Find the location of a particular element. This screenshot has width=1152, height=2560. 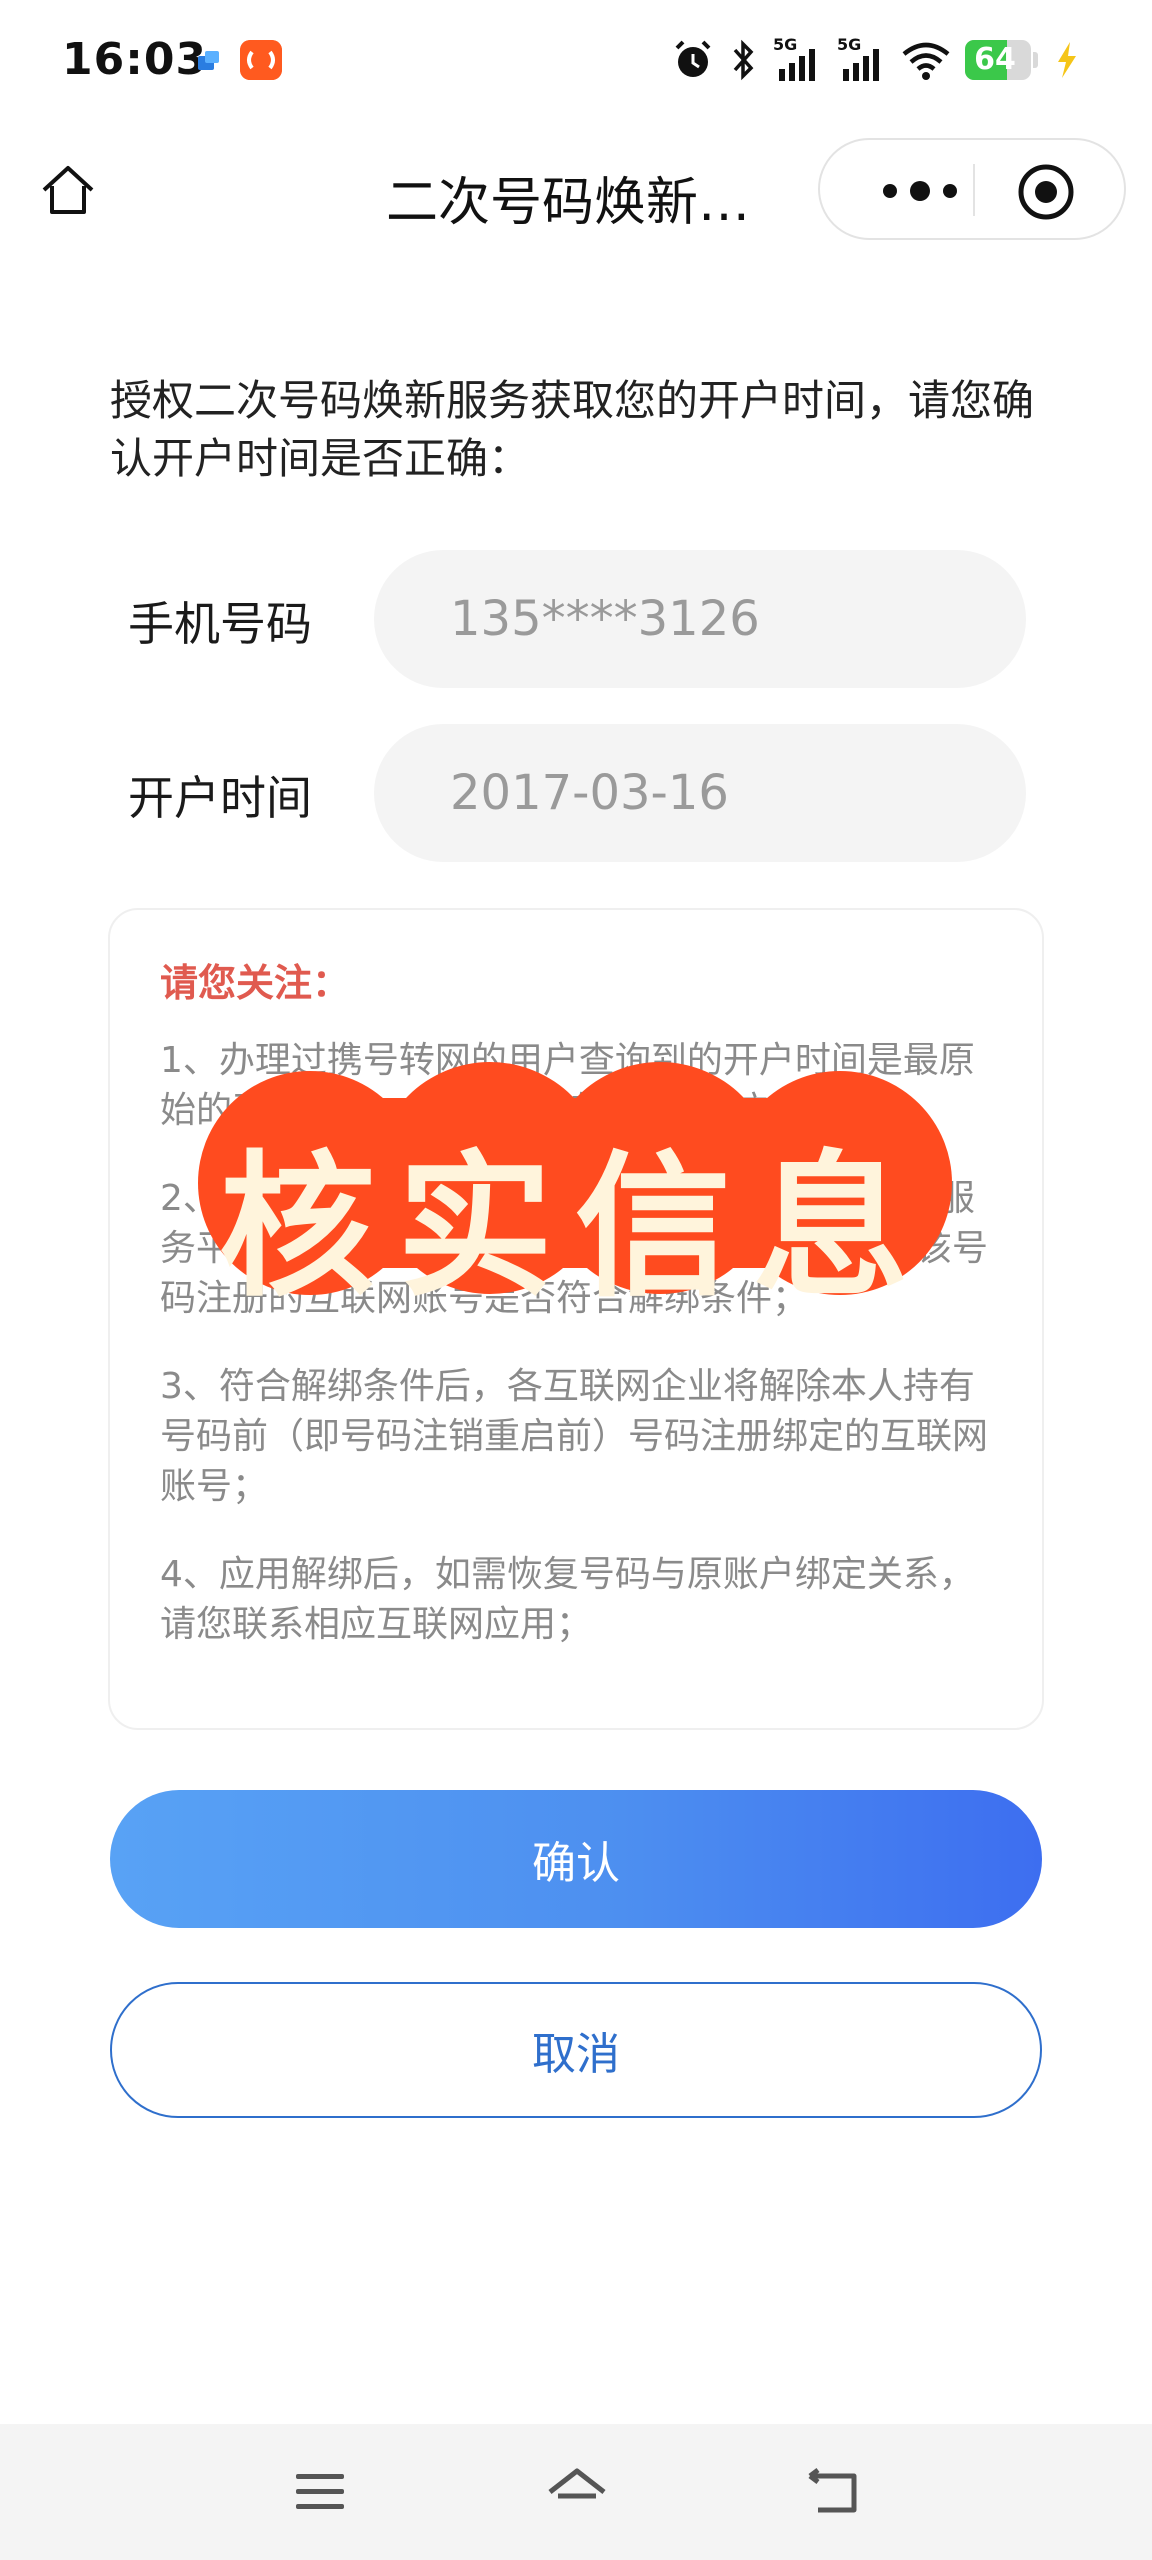

status-bar: 16:03 5G 5G 64 is located at coordinates (576, 60).